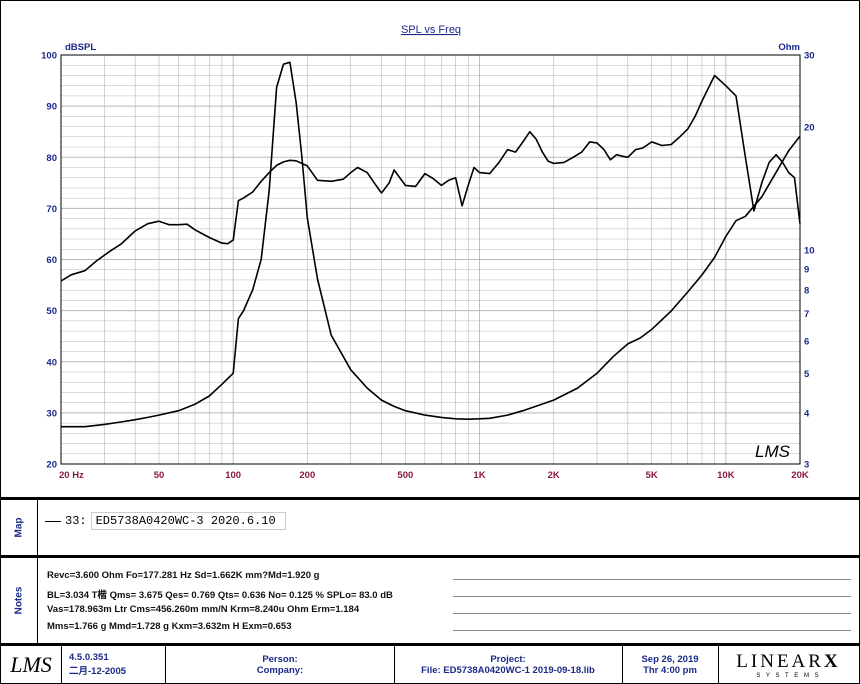 The height and width of the screenshot is (684, 860). What do you see at coordinates (76, 521) in the screenshot?
I see `map-entry-index: 33:` at bounding box center [76, 521].